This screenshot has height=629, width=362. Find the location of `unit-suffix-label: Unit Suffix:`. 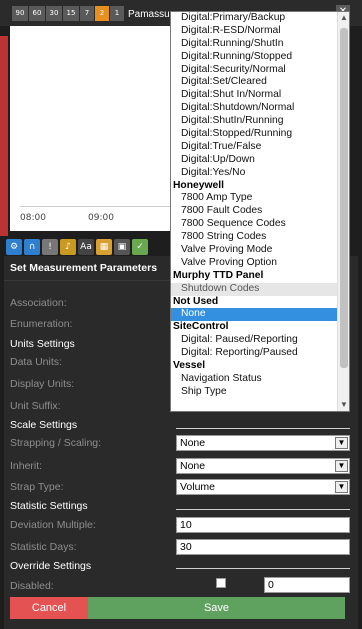

unit-suffix-label: Unit Suffix: is located at coordinates (35, 406).